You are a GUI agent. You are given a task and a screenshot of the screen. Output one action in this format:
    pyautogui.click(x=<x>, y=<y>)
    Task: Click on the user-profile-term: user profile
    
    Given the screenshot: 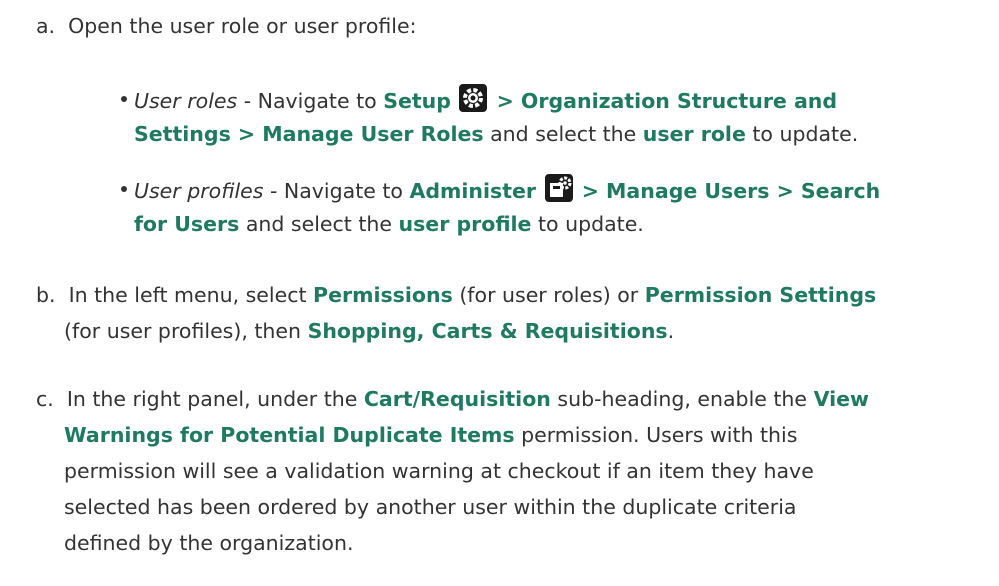 What is the action you would take?
    pyautogui.click(x=465, y=224)
    